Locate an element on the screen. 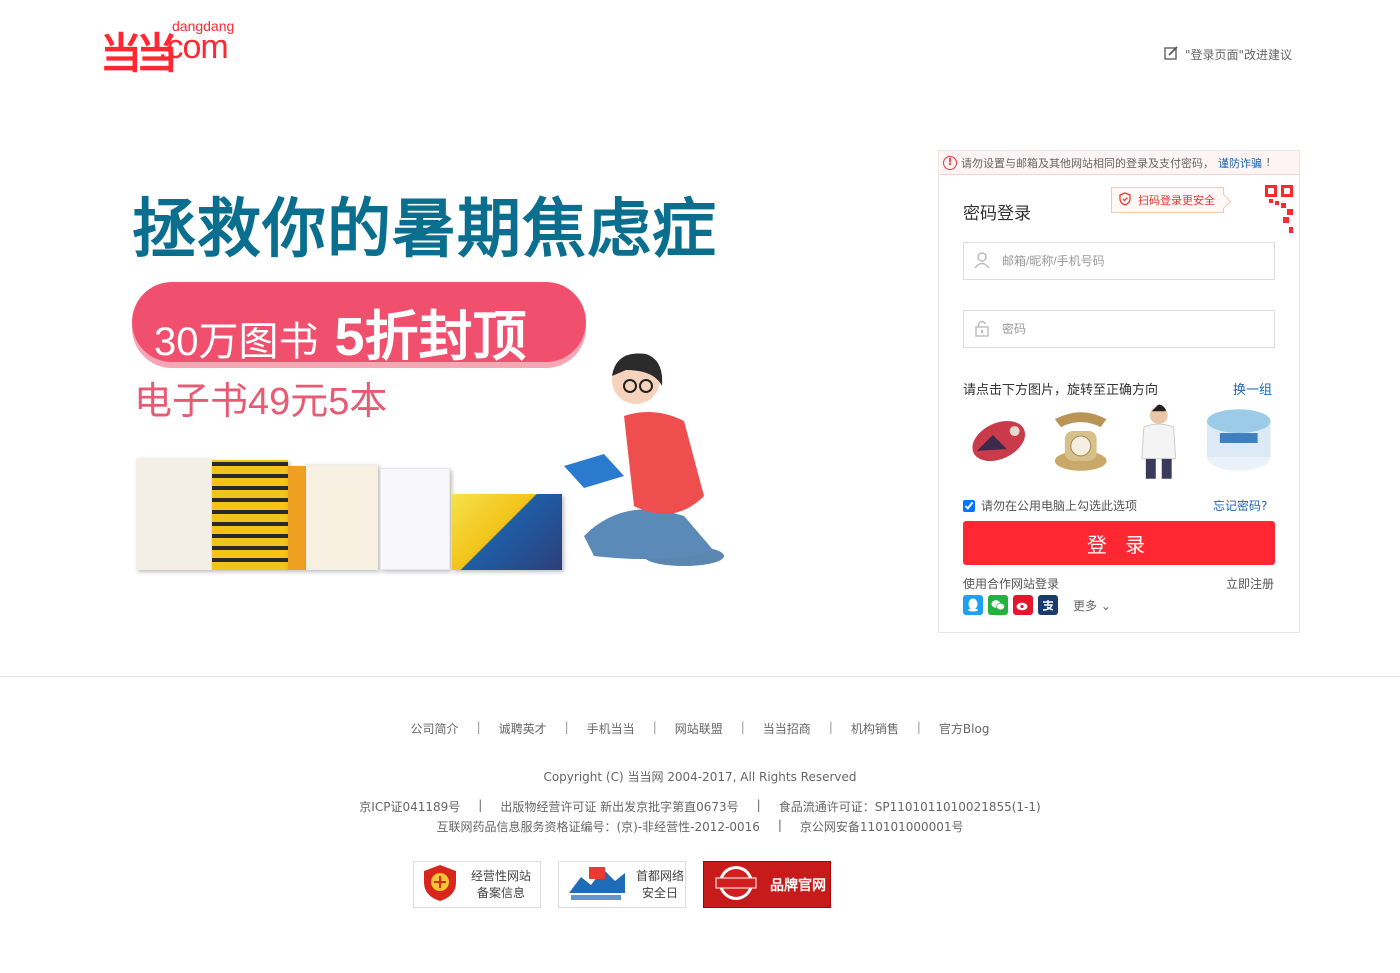 The height and width of the screenshot is (973, 1400). girl-reading-illustration is located at coordinates (644, 459).